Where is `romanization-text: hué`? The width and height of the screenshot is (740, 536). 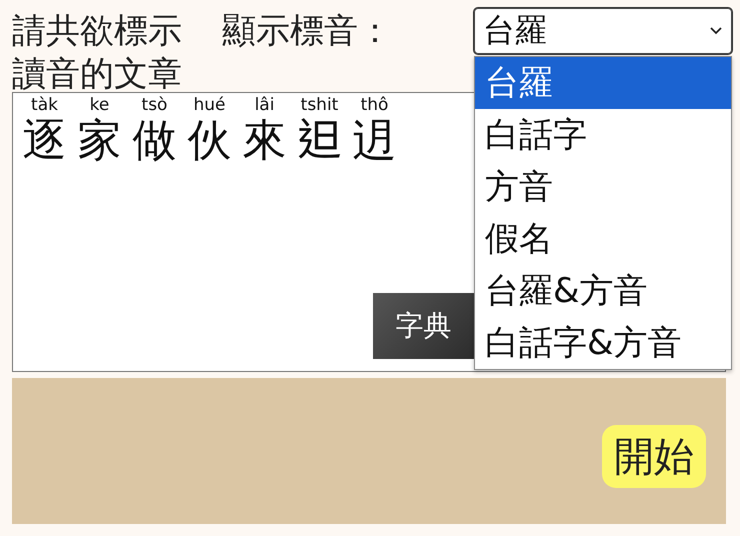
romanization-text: hué is located at coordinates (209, 105).